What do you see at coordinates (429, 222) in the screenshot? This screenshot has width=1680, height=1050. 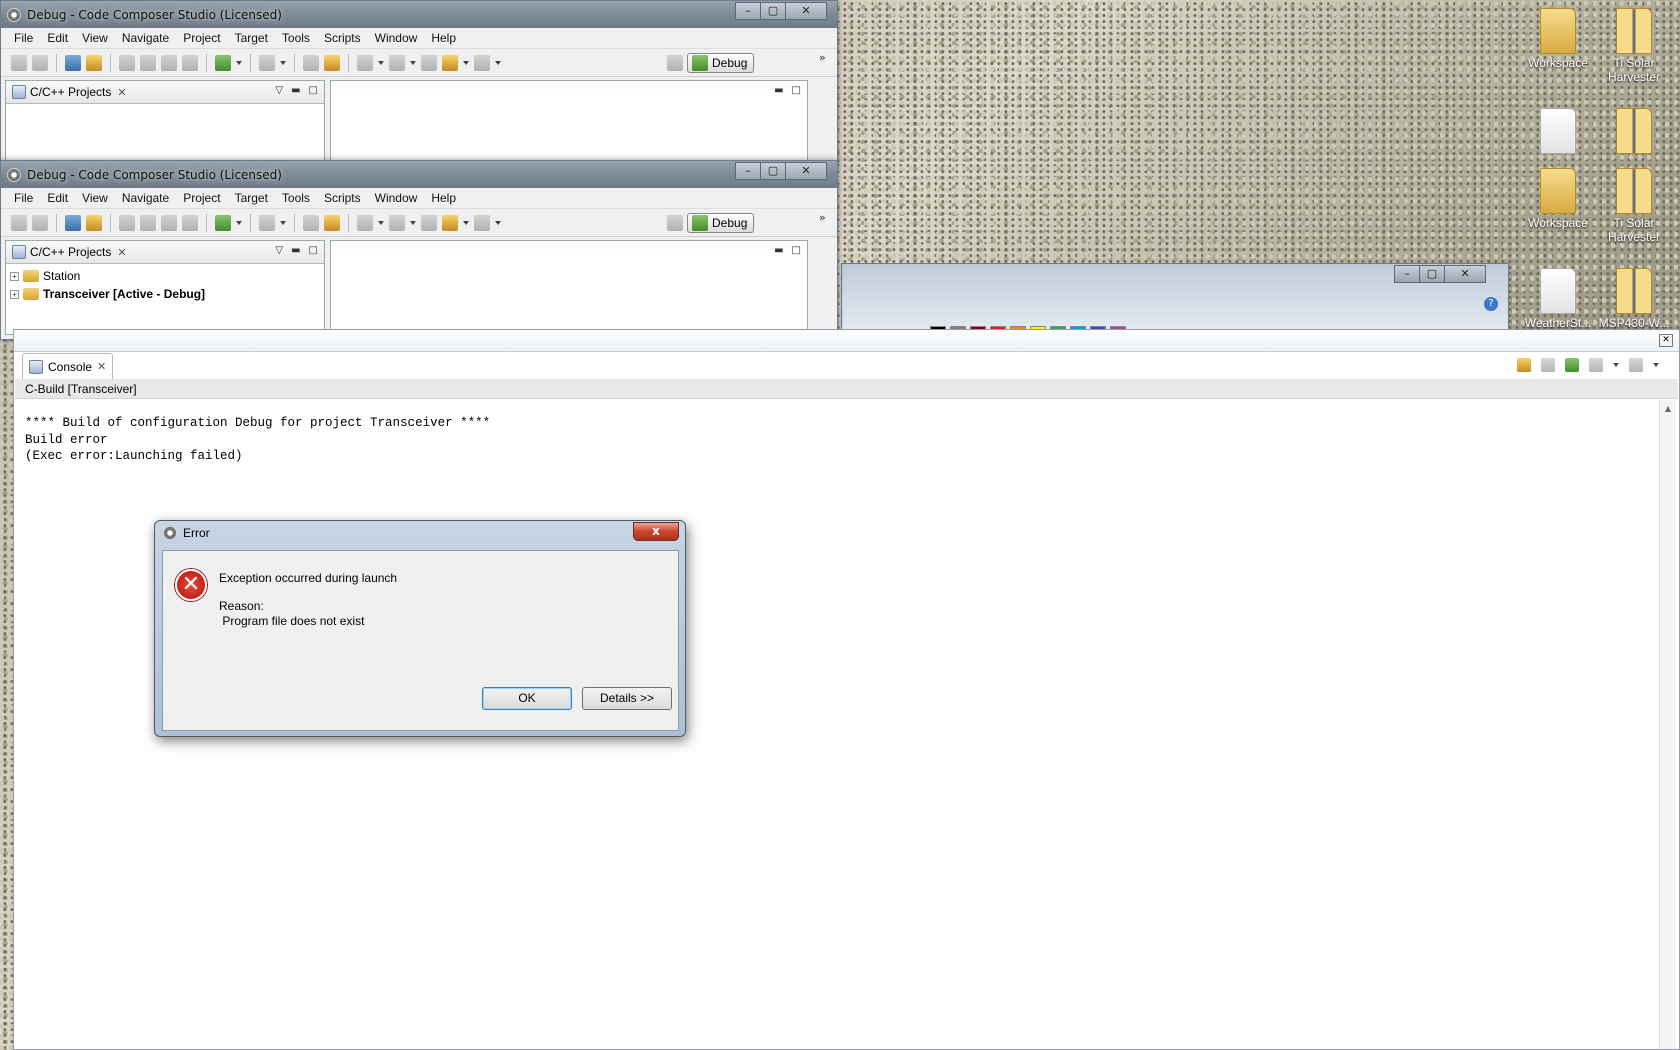 I see `last-edit-icon` at bounding box center [429, 222].